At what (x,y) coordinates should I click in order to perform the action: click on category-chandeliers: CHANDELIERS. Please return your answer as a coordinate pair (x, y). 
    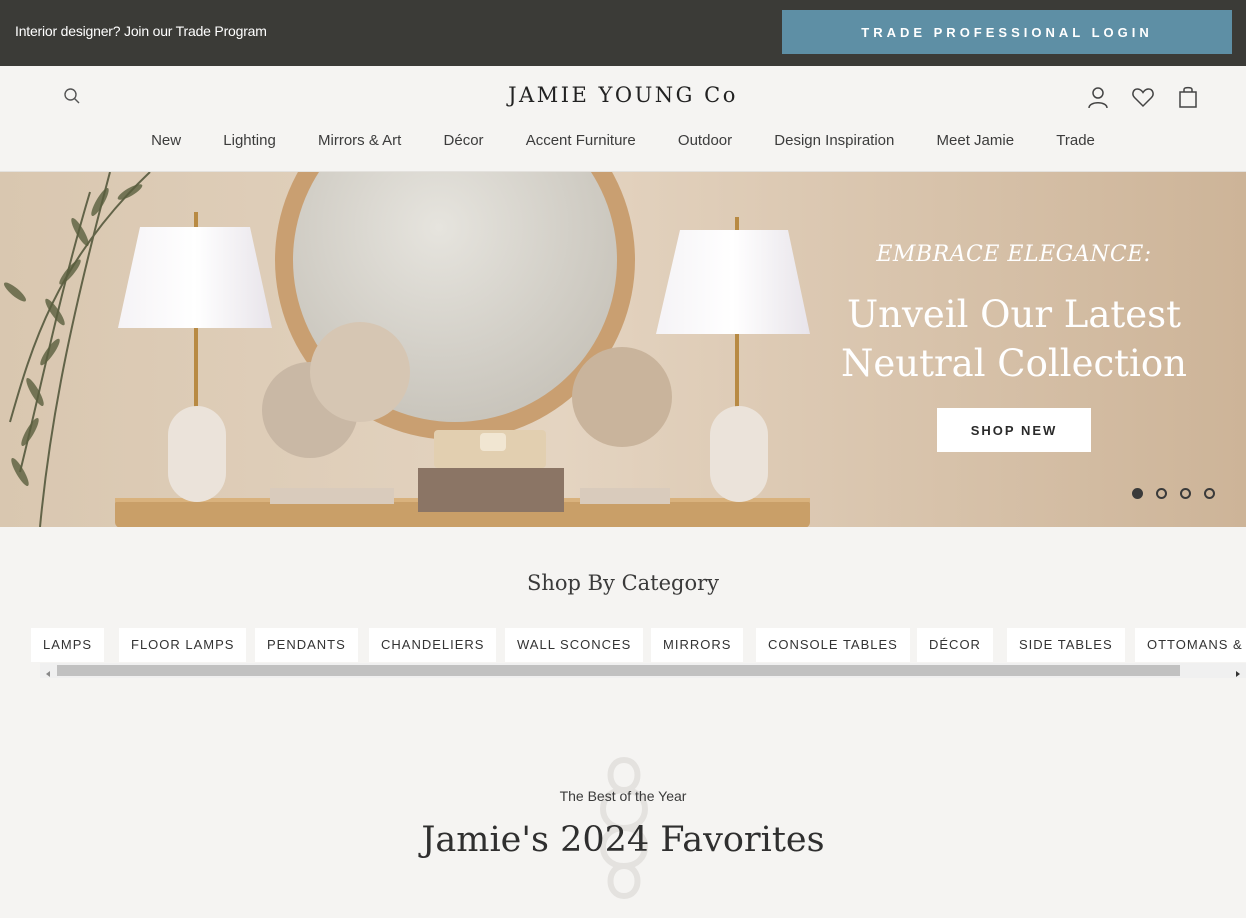
    Looking at the image, I should click on (433, 645).